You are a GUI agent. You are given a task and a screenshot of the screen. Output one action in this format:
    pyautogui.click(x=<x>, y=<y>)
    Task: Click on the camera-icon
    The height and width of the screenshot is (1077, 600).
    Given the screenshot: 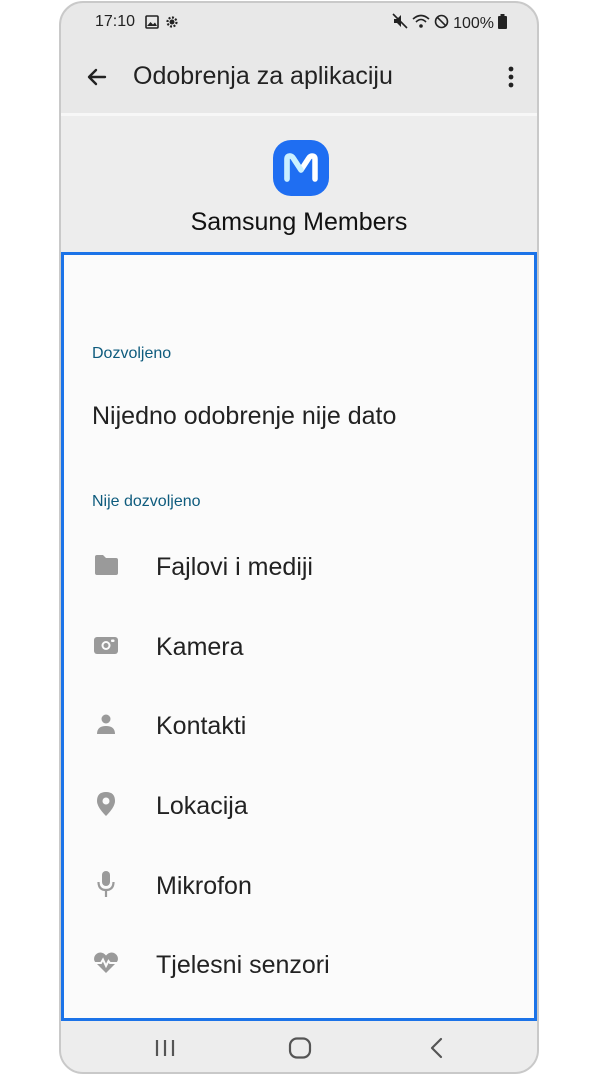 What is the action you would take?
    pyautogui.click(x=106, y=645)
    